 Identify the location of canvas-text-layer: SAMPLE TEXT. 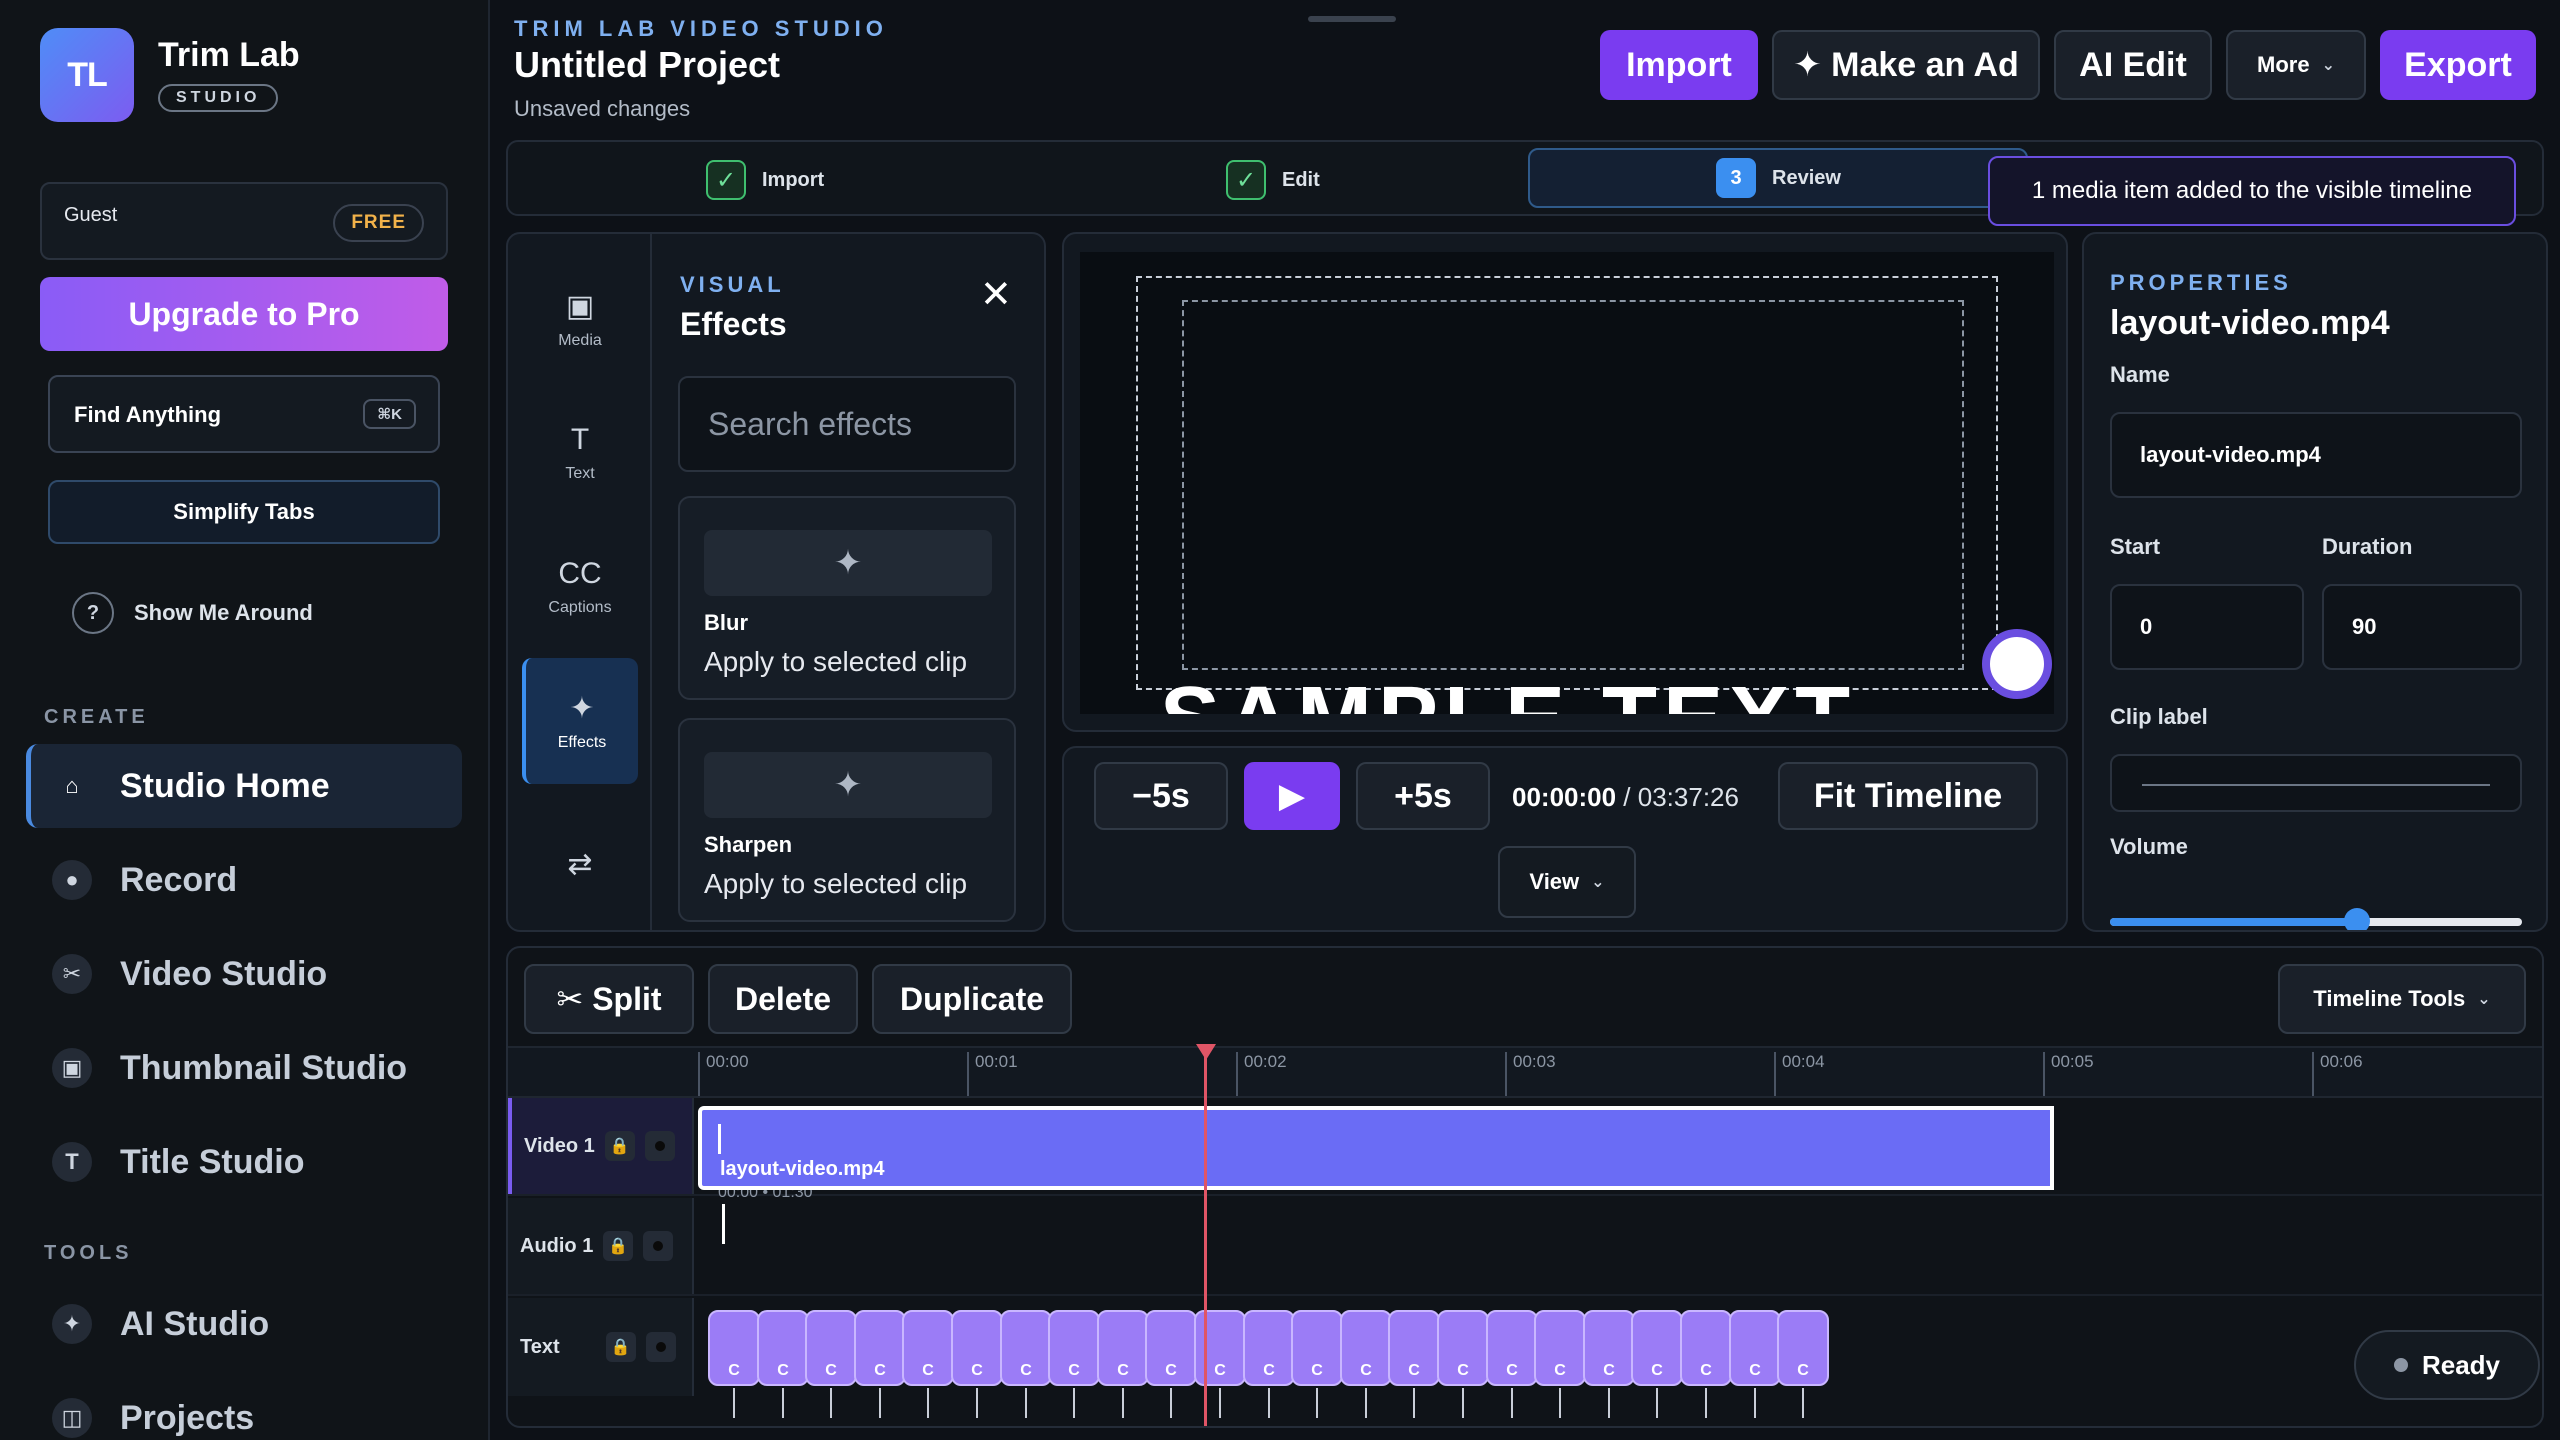
(1508, 691).